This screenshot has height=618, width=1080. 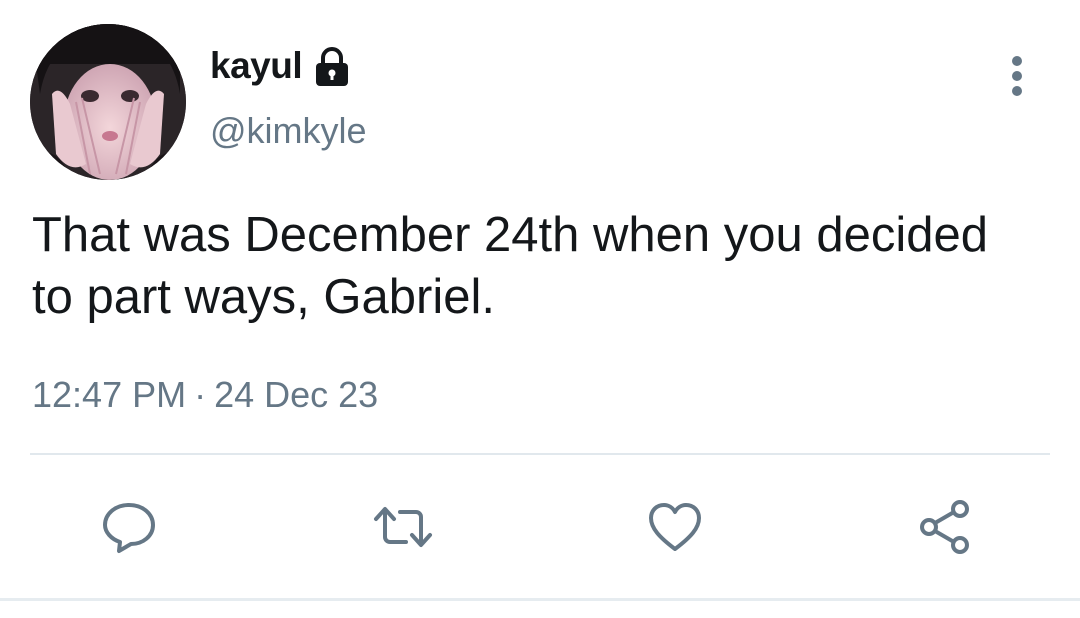 I want to click on tweet-timestamp: 12:47 PM · 24 Dec 23, so click(x=205, y=395).